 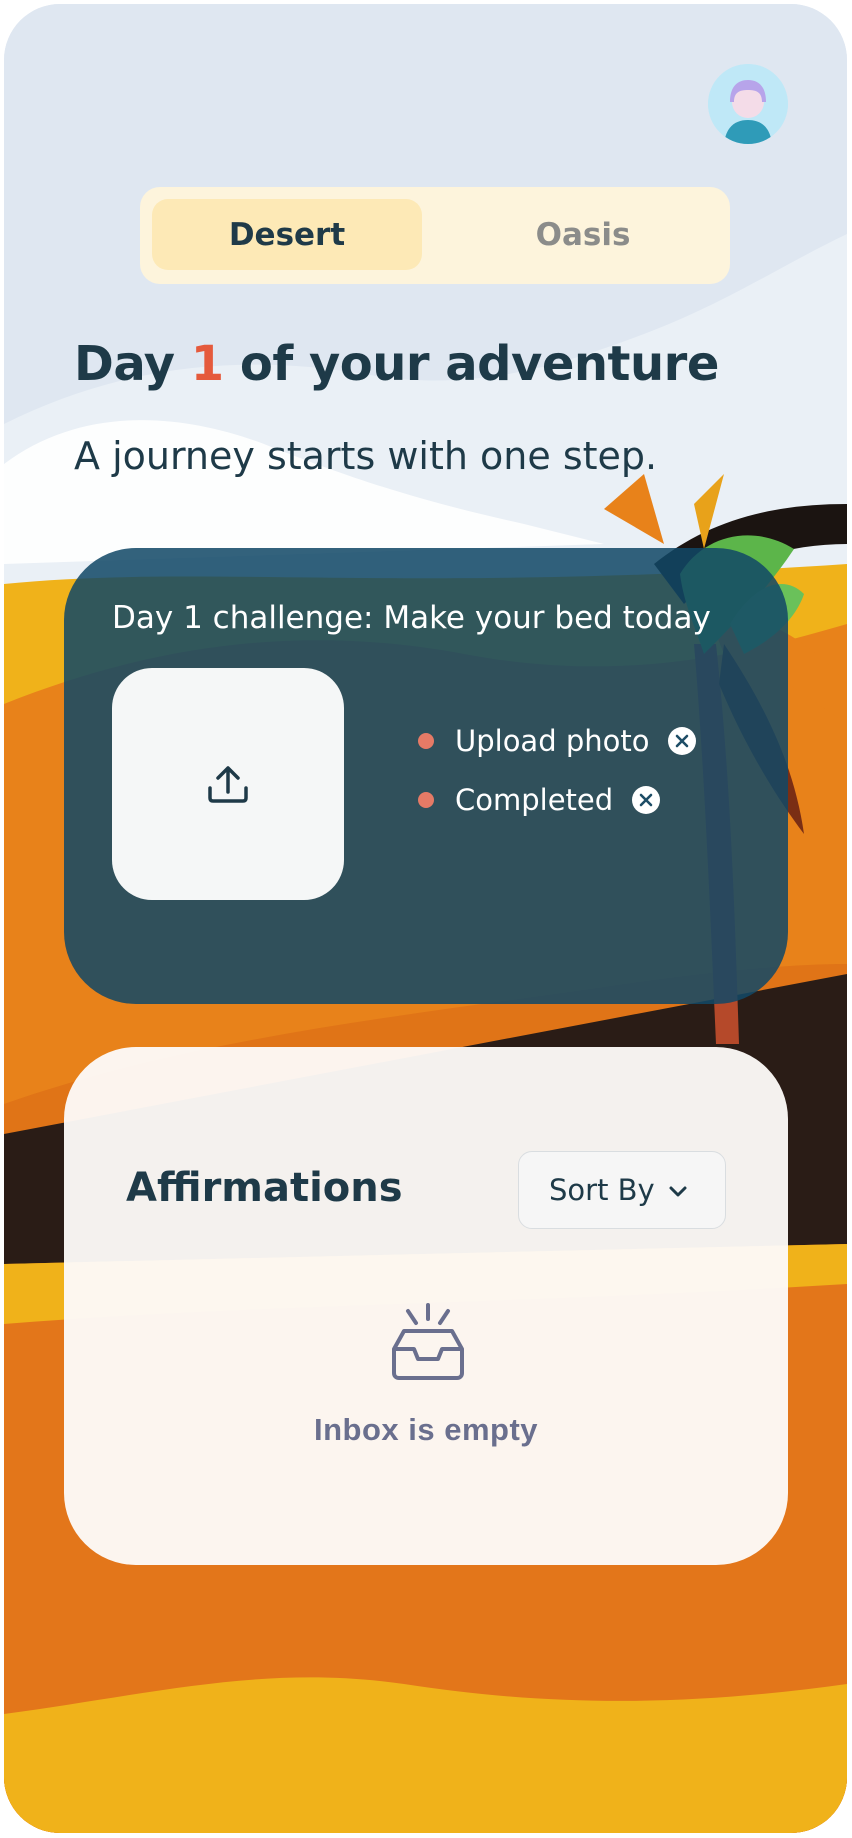 I want to click on challenge-title: Day 1 challenge: Make your bed today, so click(x=411, y=618).